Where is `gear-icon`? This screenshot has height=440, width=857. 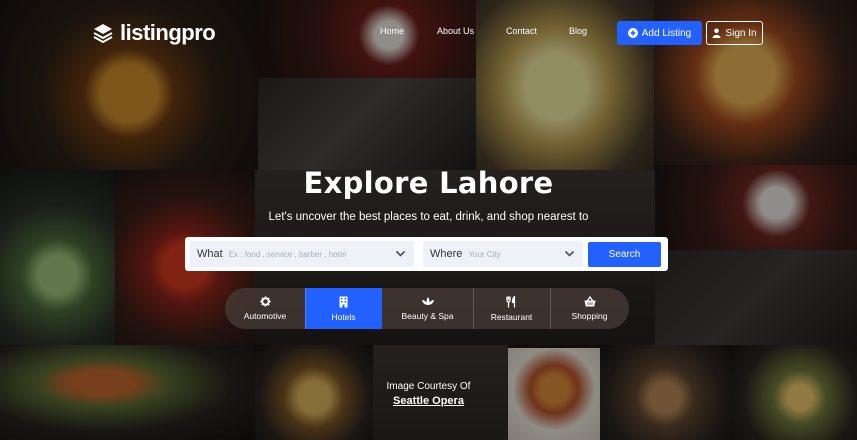 gear-icon is located at coordinates (265, 301).